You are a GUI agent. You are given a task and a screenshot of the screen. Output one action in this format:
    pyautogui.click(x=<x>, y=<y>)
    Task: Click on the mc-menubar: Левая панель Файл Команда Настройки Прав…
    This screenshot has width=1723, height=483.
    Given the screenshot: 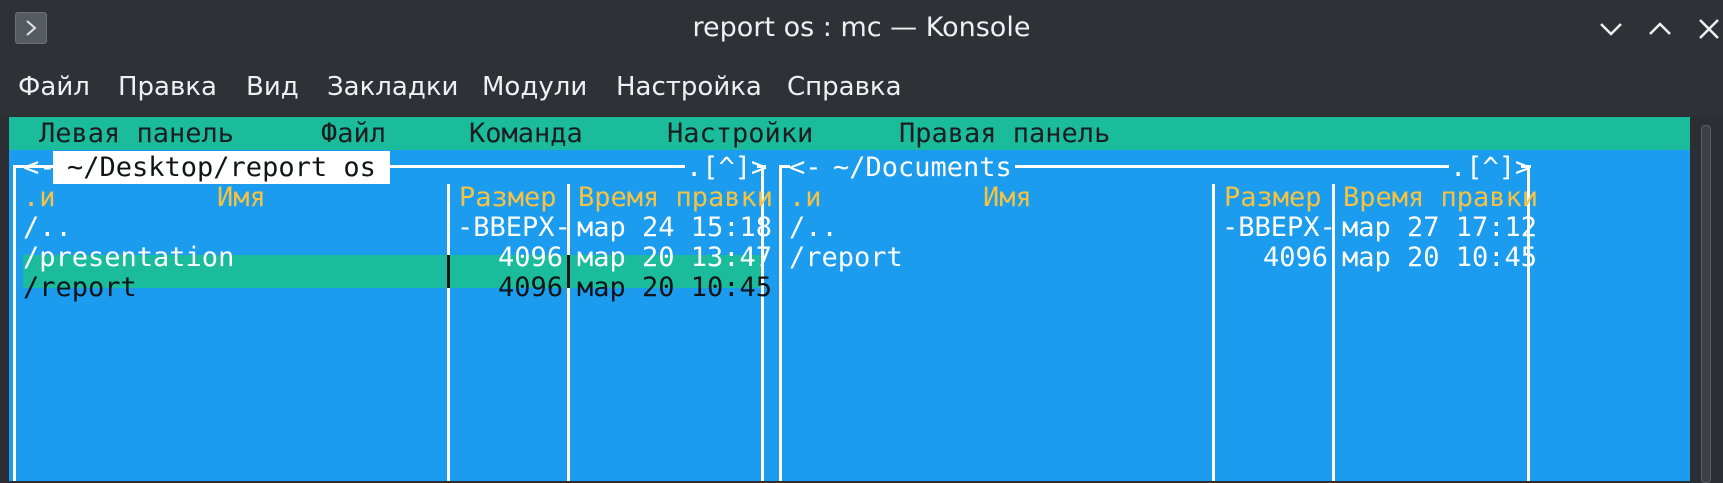 What is the action you would take?
    pyautogui.click(x=849, y=133)
    